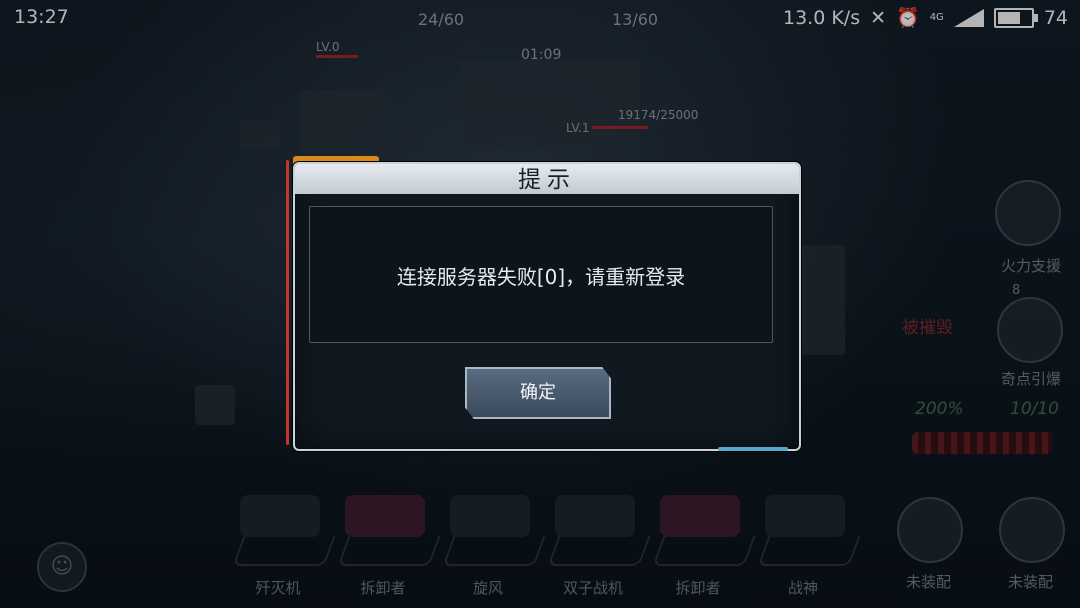  I want to click on dialog-message-box: 连接服务器失败[0]，请重新登录, so click(541, 274).